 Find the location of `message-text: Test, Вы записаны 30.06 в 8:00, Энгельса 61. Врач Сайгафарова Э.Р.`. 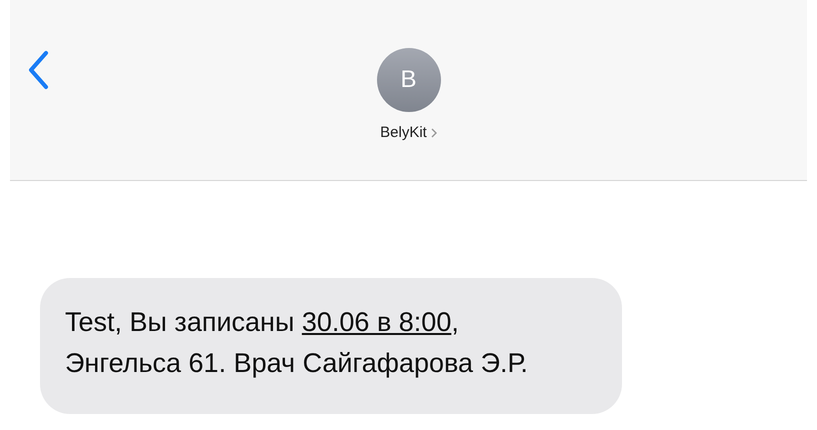

message-text: Test, Вы записаны 30.06 в 8:00, Энгельса 61. Врач Сайгафарова Э.Р. is located at coordinates (297, 343).